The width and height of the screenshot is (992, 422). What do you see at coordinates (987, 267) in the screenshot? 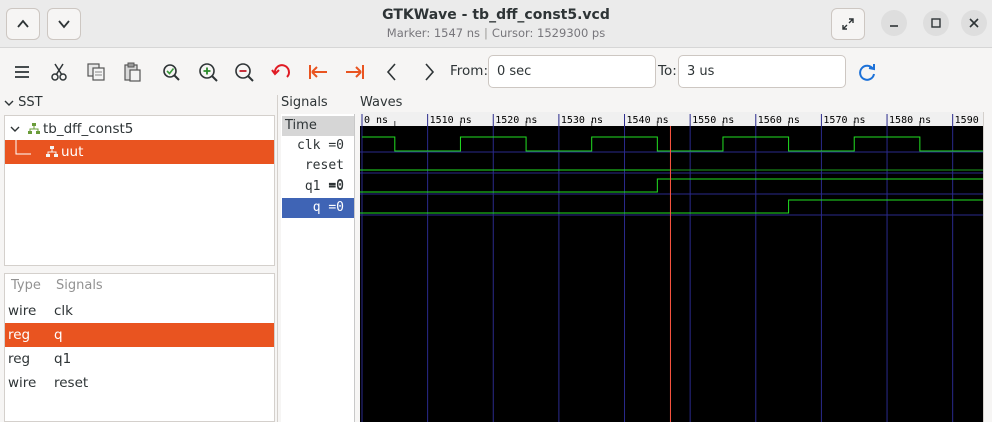
I see `vertical-scrollbar` at bounding box center [987, 267].